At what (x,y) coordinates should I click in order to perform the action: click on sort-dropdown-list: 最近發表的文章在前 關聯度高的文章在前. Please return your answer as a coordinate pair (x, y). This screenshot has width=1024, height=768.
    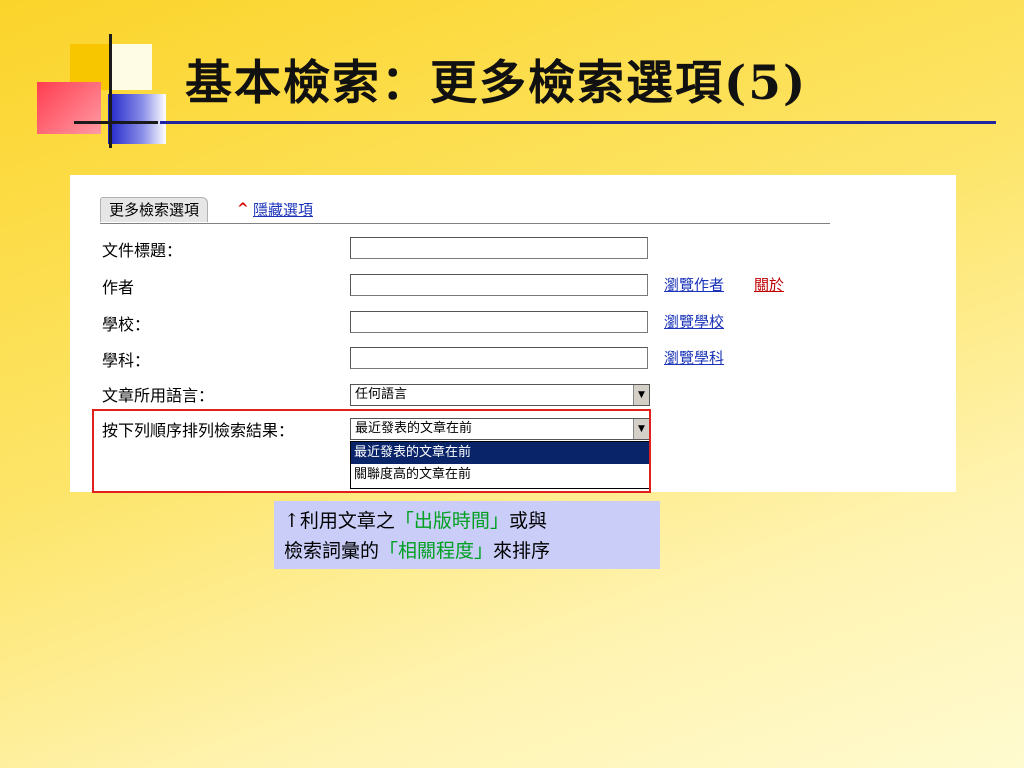
    Looking at the image, I should click on (500, 465).